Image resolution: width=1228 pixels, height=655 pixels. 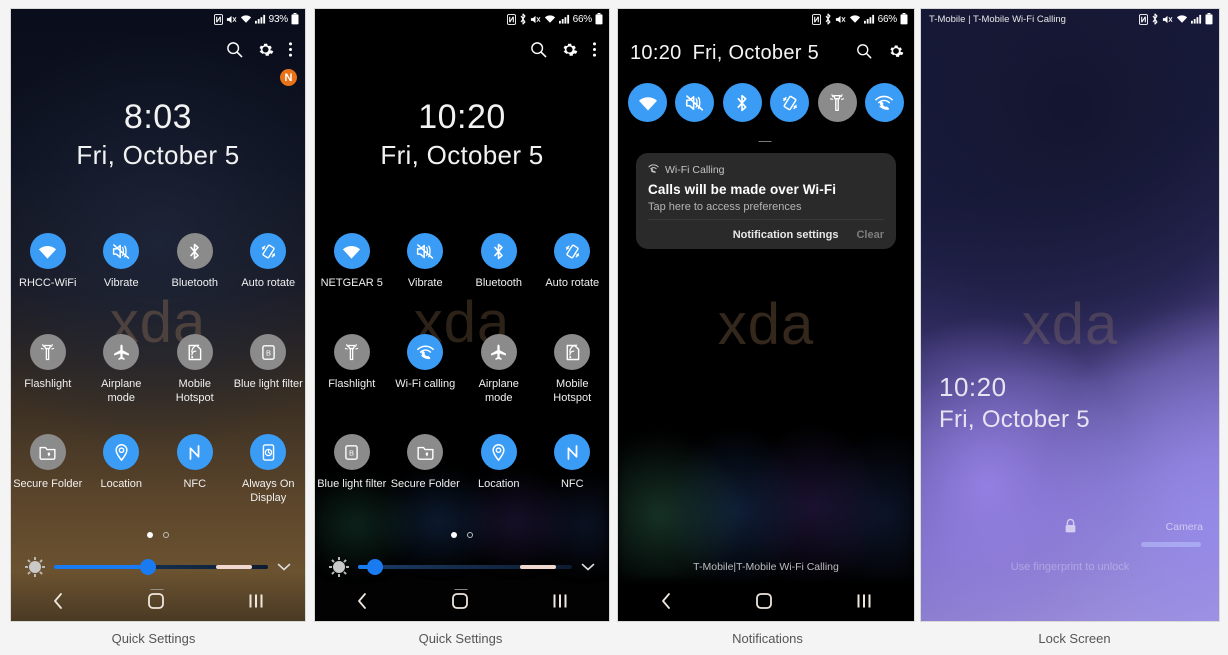 What do you see at coordinates (554, 19) in the screenshot?
I see `status-icons: 66%` at bounding box center [554, 19].